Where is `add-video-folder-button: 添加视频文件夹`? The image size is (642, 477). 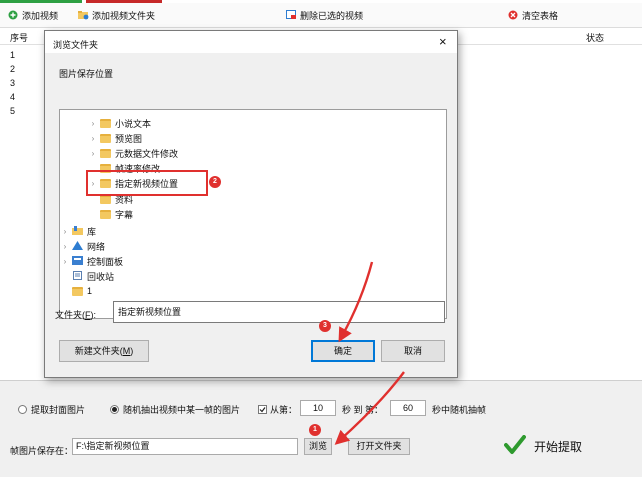
add-video-folder-button: 添加视频文件夹 is located at coordinates (116, 15).